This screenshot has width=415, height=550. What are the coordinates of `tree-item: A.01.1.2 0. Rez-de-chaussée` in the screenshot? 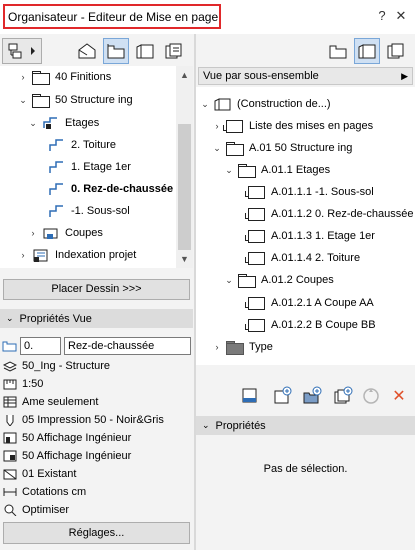 It's located at (328, 214).